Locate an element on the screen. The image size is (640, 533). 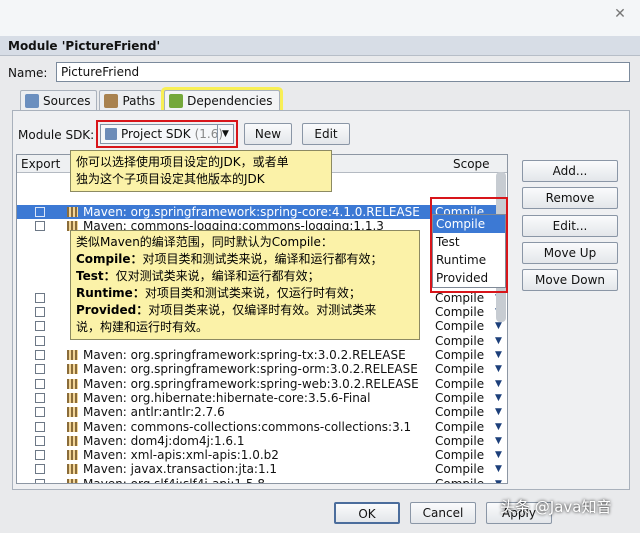
move-up-button: Move Up is located at coordinates (570, 253).